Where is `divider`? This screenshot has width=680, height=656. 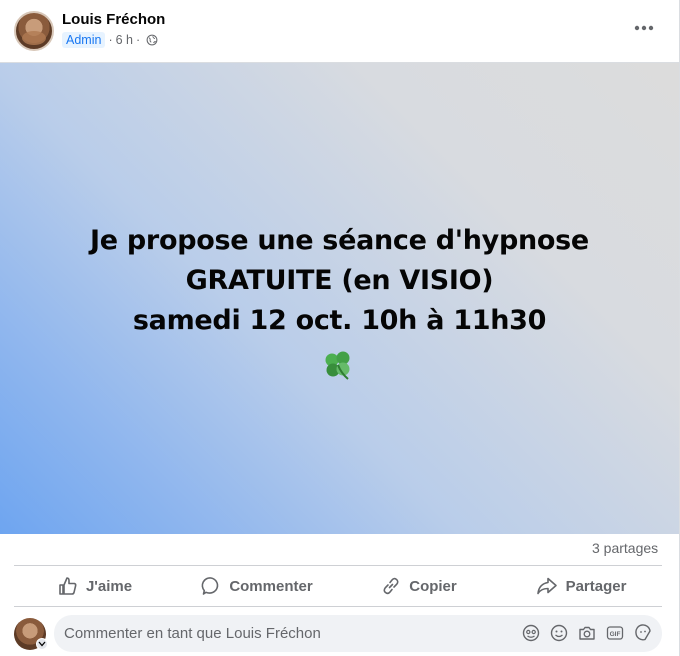
divider is located at coordinates (338, 606).